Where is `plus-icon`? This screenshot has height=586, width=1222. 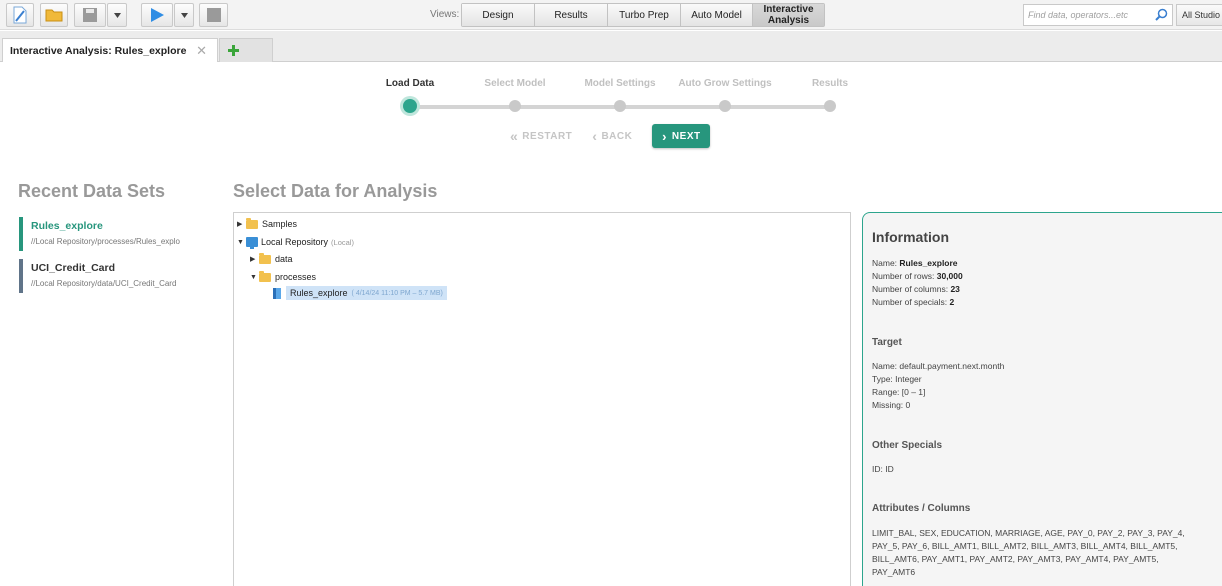 plus-icon is located at coordinates (233, 50).